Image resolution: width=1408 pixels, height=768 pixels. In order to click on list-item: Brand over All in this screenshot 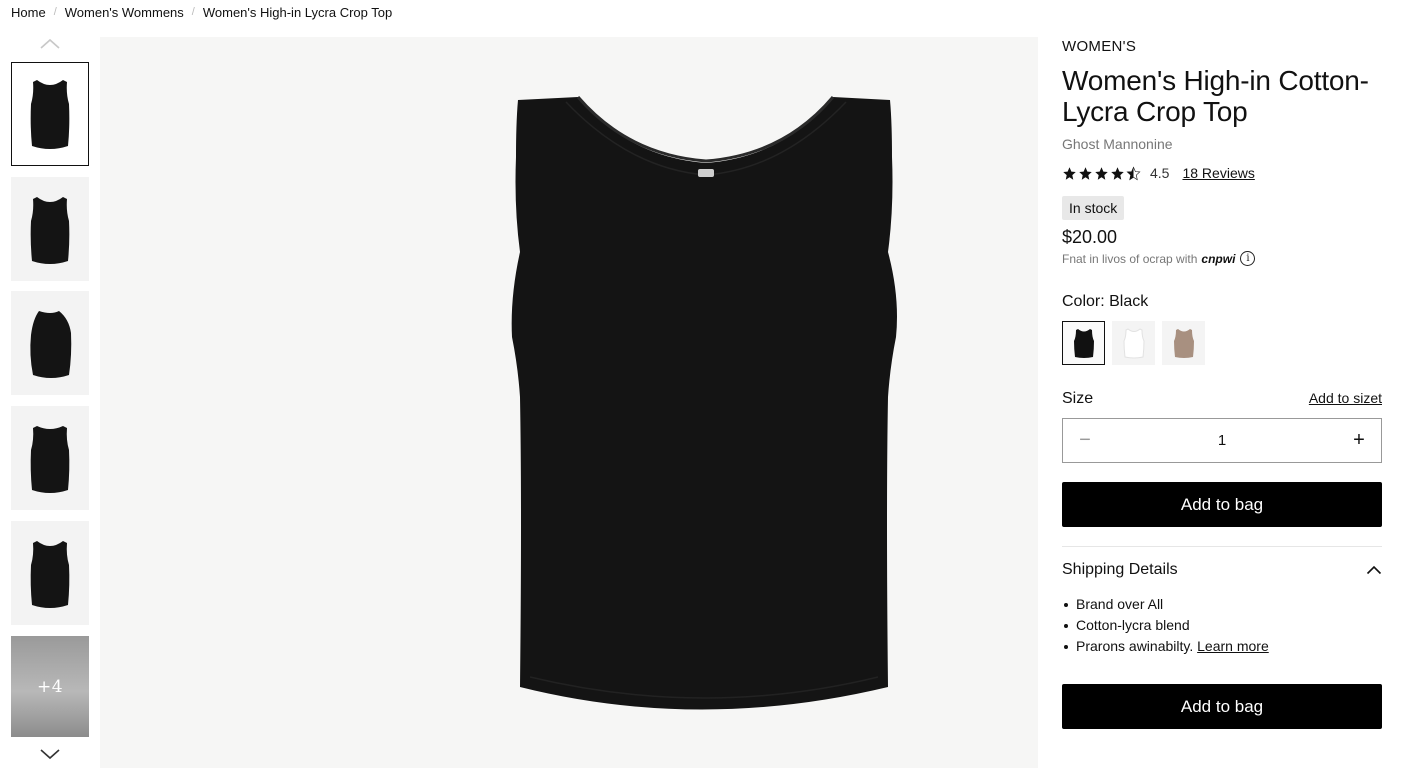, I will do `click(1222, 604)`.